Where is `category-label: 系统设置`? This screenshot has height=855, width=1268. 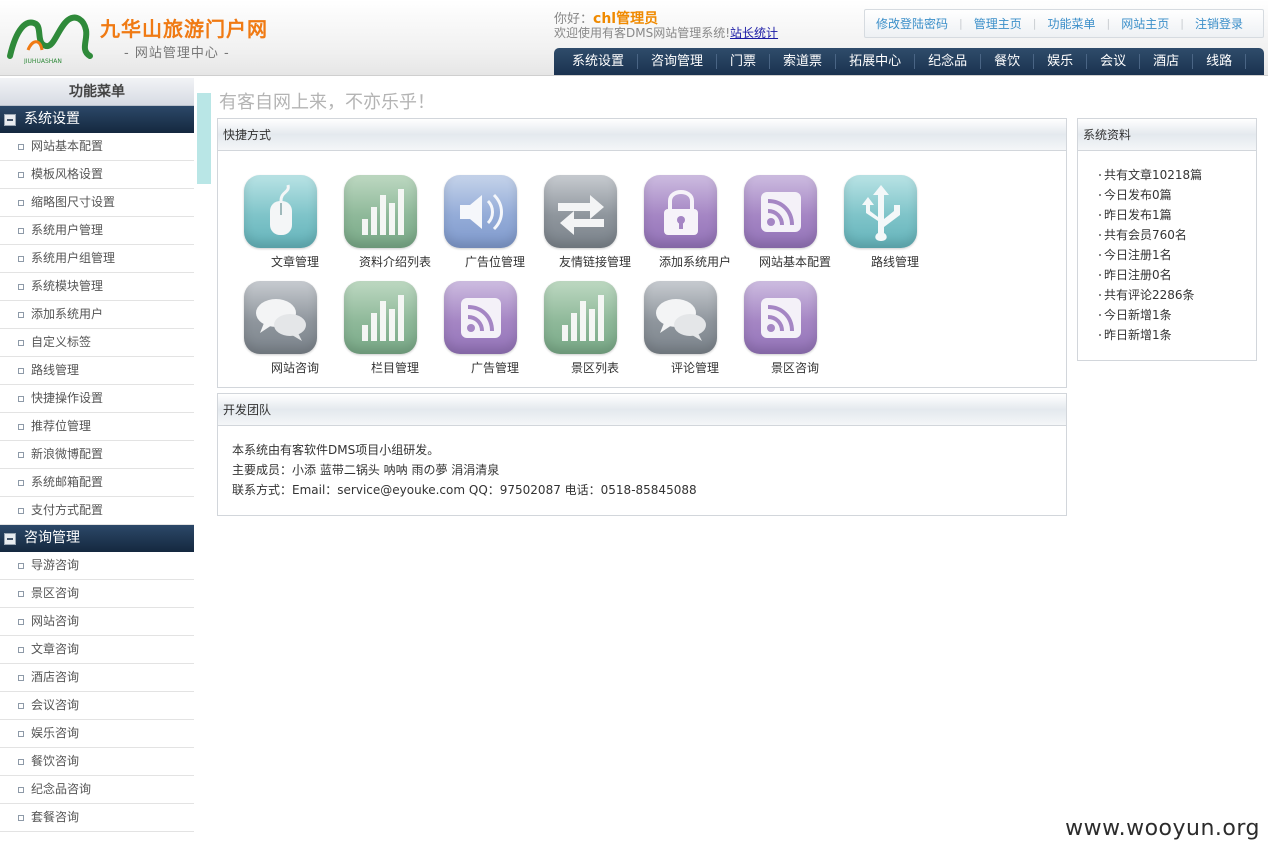 category-label: 系统设置 is located at coordinates (52, 119).